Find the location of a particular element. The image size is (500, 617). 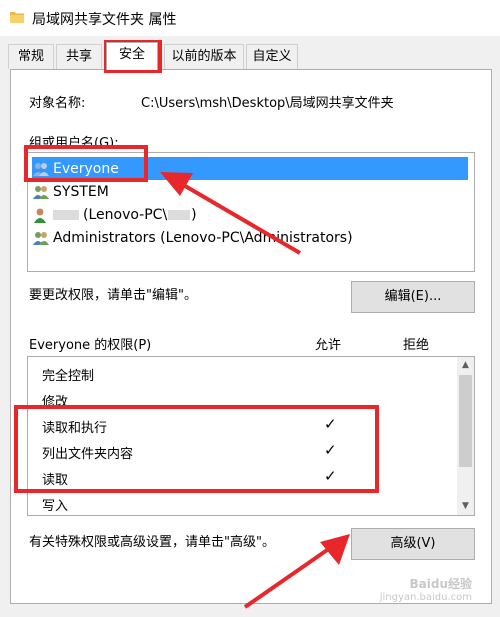

permission-name: 写入 is located at coordinates (55, 506).